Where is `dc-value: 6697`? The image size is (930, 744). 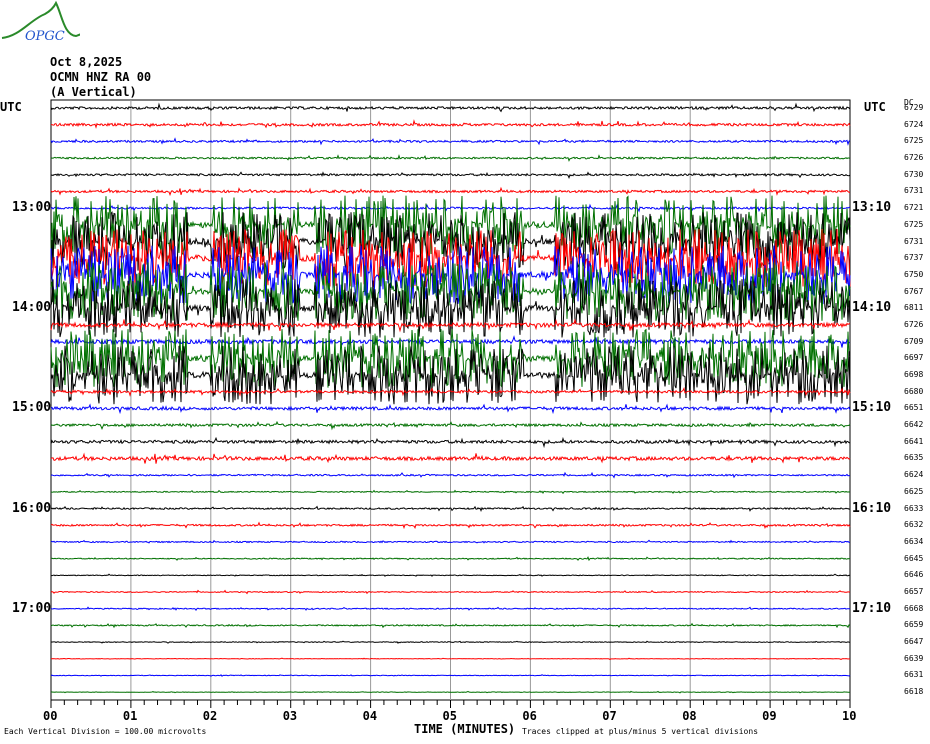 dc-value: 6697 is located at coordinates (914, 358).